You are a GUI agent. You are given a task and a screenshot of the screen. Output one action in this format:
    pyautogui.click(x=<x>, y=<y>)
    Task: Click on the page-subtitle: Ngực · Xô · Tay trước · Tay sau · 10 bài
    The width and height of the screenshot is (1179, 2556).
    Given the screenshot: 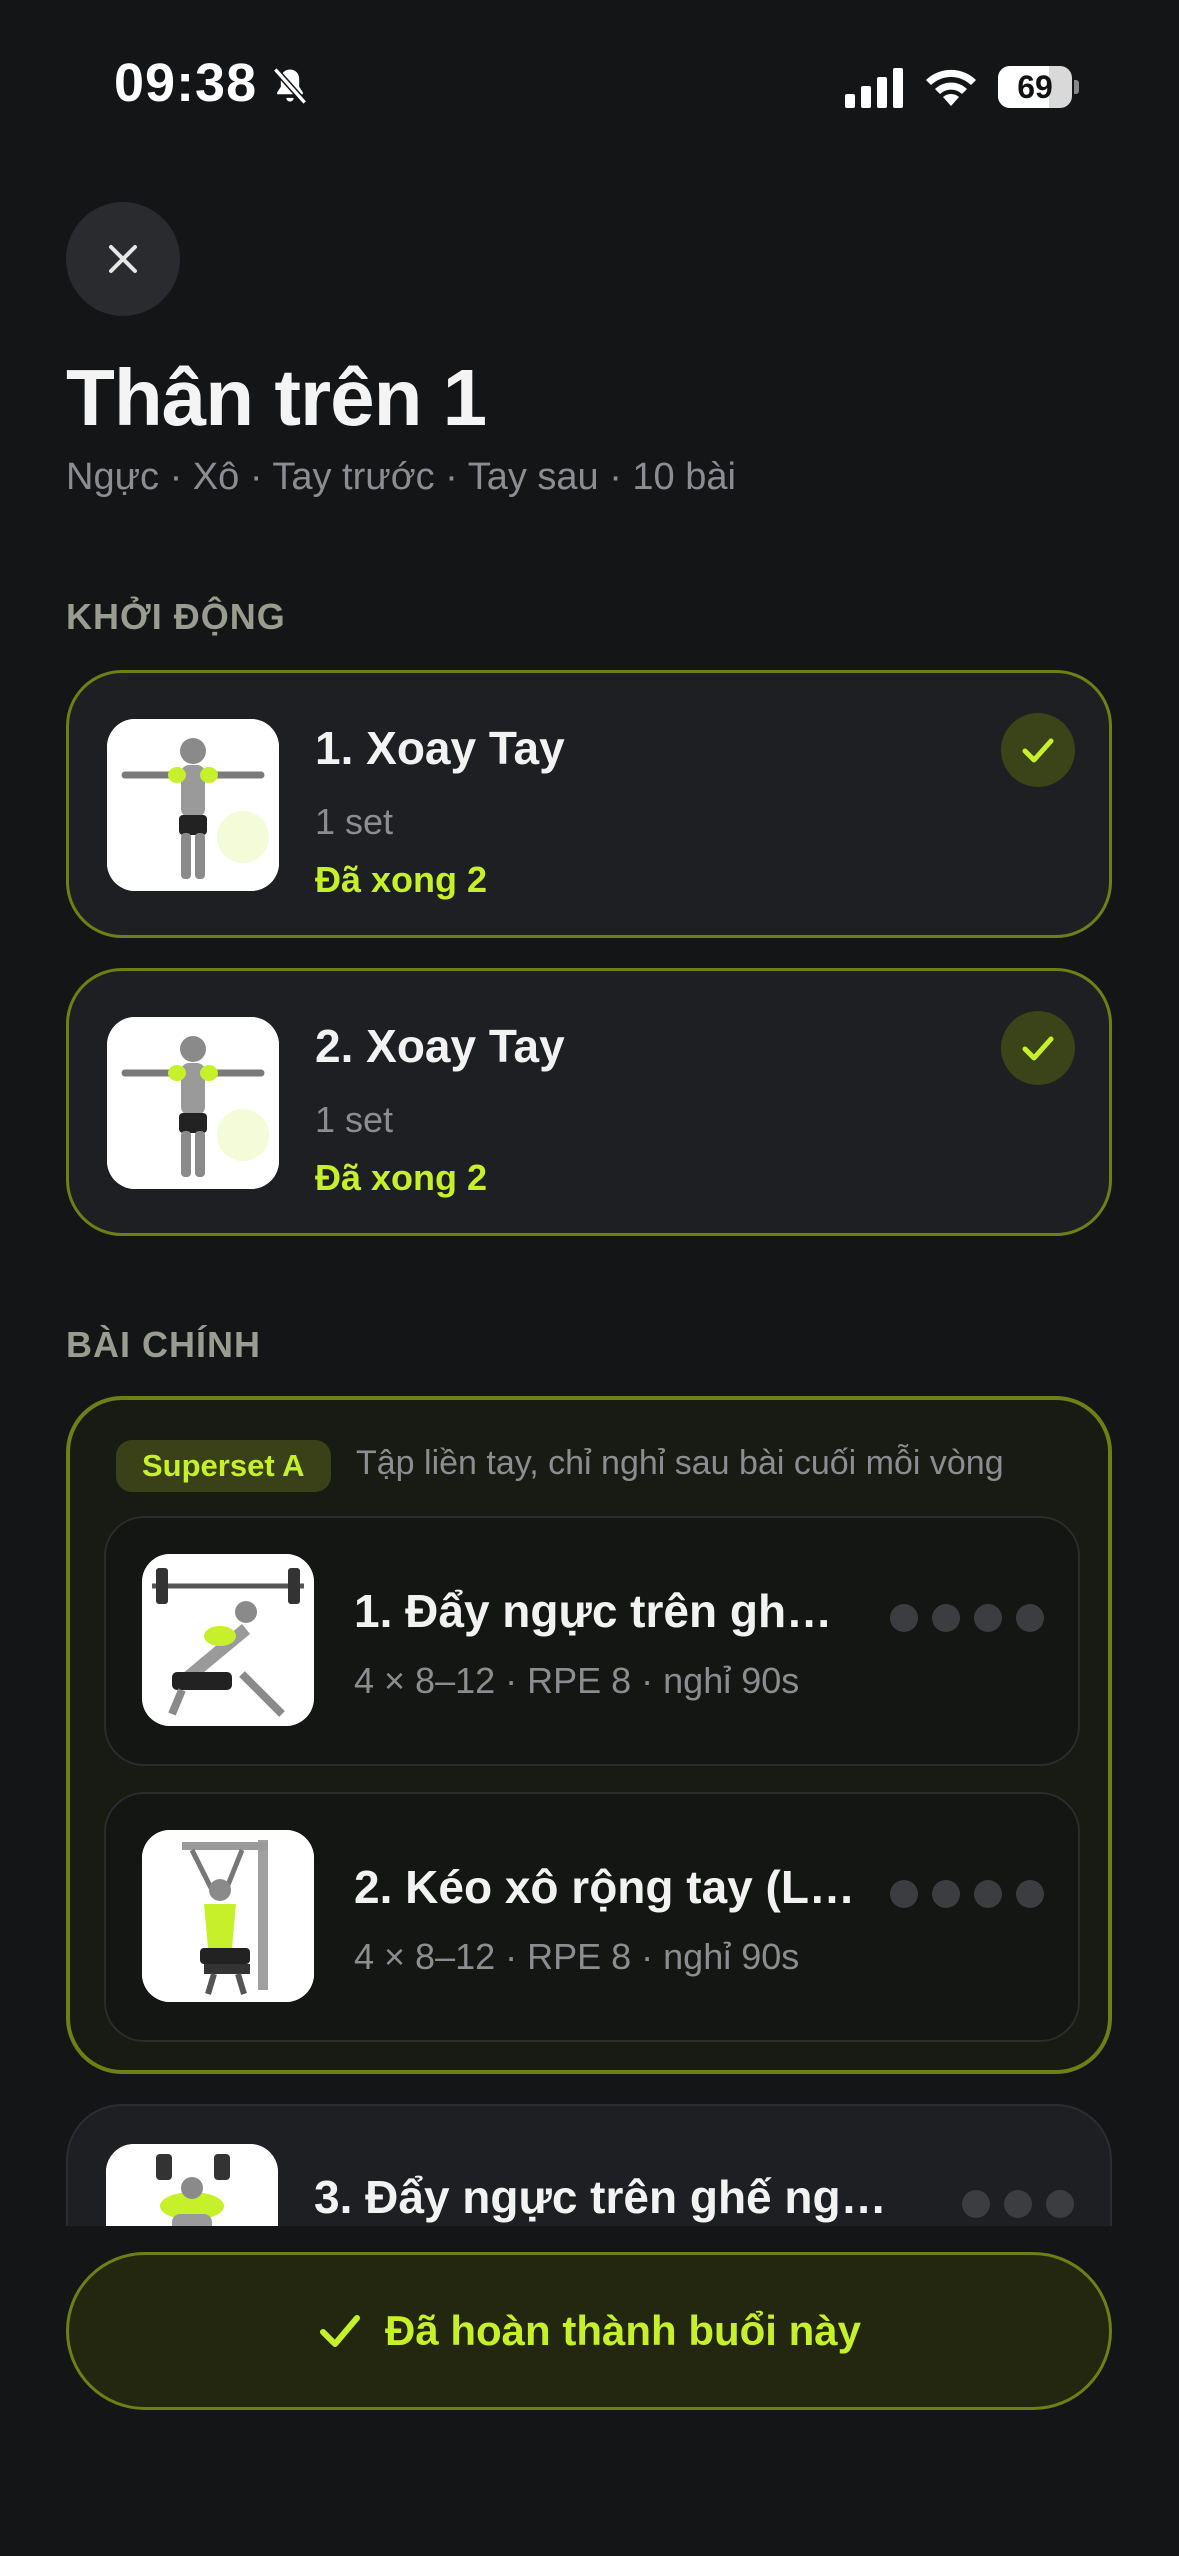 What is the action you would take?
    pyautogui.click(x=401, y=477)
    